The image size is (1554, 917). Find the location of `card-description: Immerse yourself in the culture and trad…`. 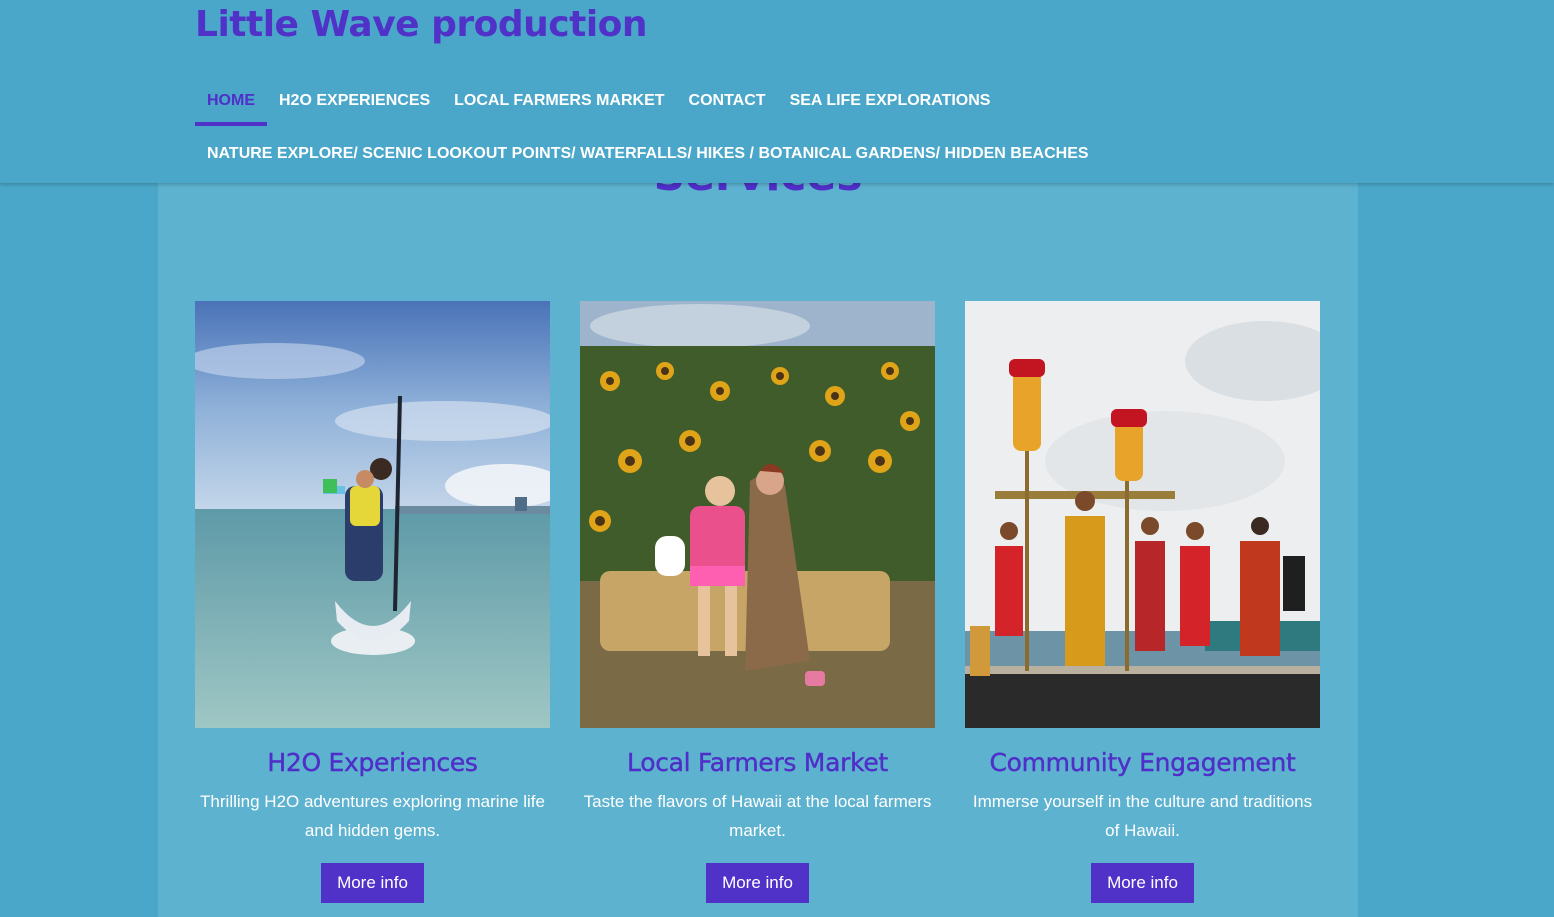

card-description: Immerse yourself in the culture and trad… is located at coordinates (1142, 816).